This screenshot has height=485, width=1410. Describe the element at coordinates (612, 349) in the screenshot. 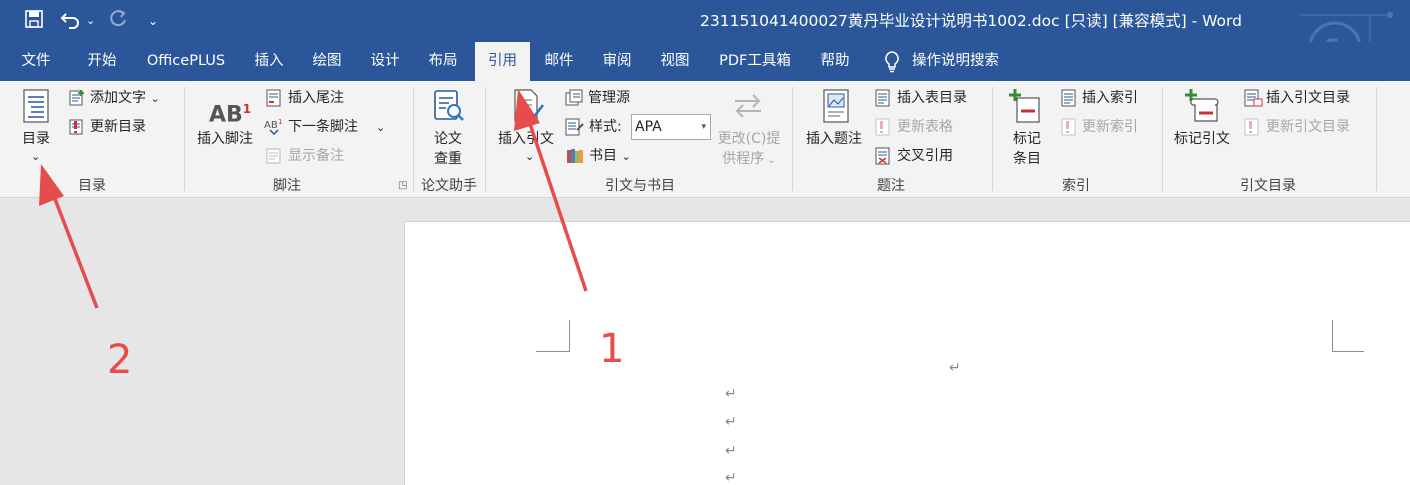

I see `annotation-number-1: 1` at that location.